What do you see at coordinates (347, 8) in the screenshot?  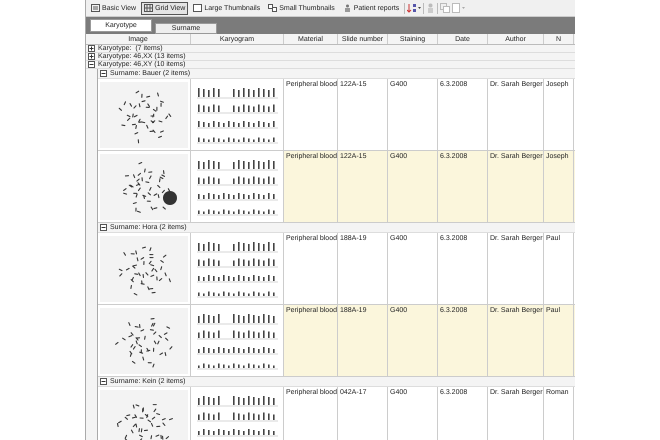 I see `person-icon` at bounding box center [347, 8].